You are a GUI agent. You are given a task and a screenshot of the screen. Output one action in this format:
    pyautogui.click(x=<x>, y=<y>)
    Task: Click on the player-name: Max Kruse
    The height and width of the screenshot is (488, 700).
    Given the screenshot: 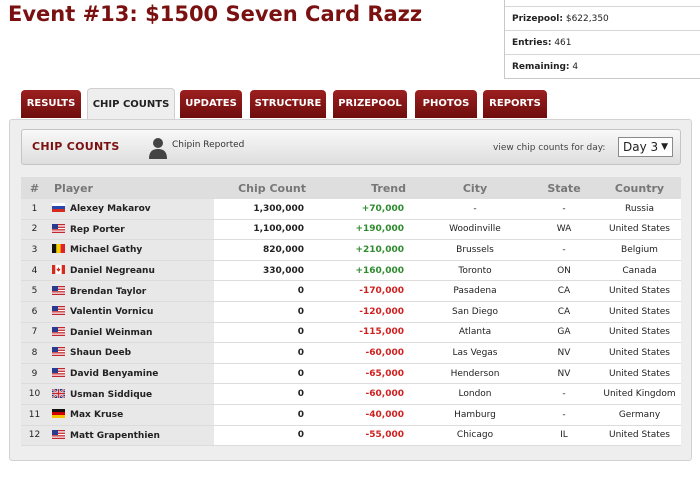 What is the action you would take?
    pyautogui.click(x=96, y=415)
    